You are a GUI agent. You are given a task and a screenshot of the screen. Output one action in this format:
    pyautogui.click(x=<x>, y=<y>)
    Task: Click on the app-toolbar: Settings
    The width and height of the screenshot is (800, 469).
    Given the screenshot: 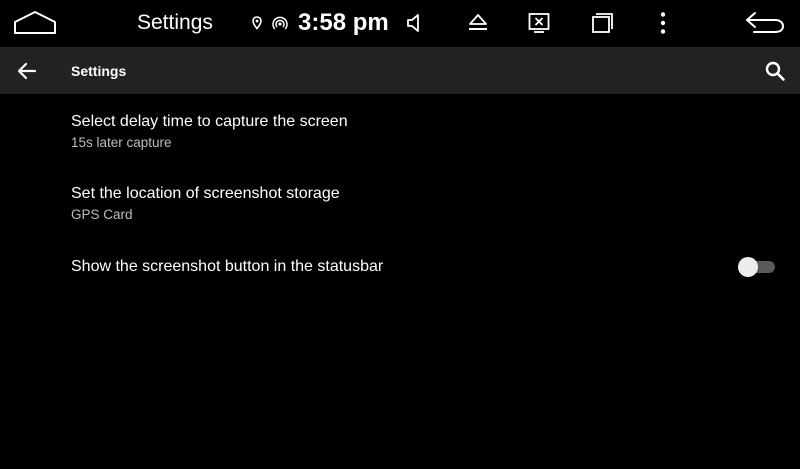 What is the action you would take?
    pyautogui.click(x=400, y=70)
    